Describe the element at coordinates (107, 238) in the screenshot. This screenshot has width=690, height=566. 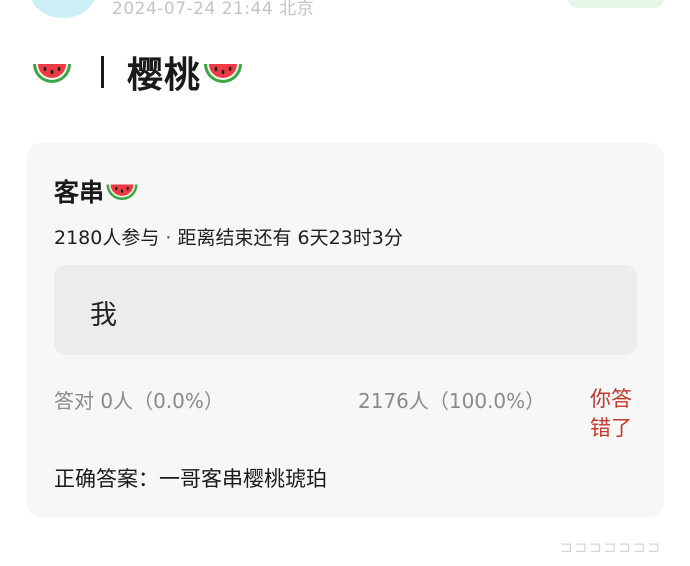
I see `participant-count: 2180人参与` at that location.